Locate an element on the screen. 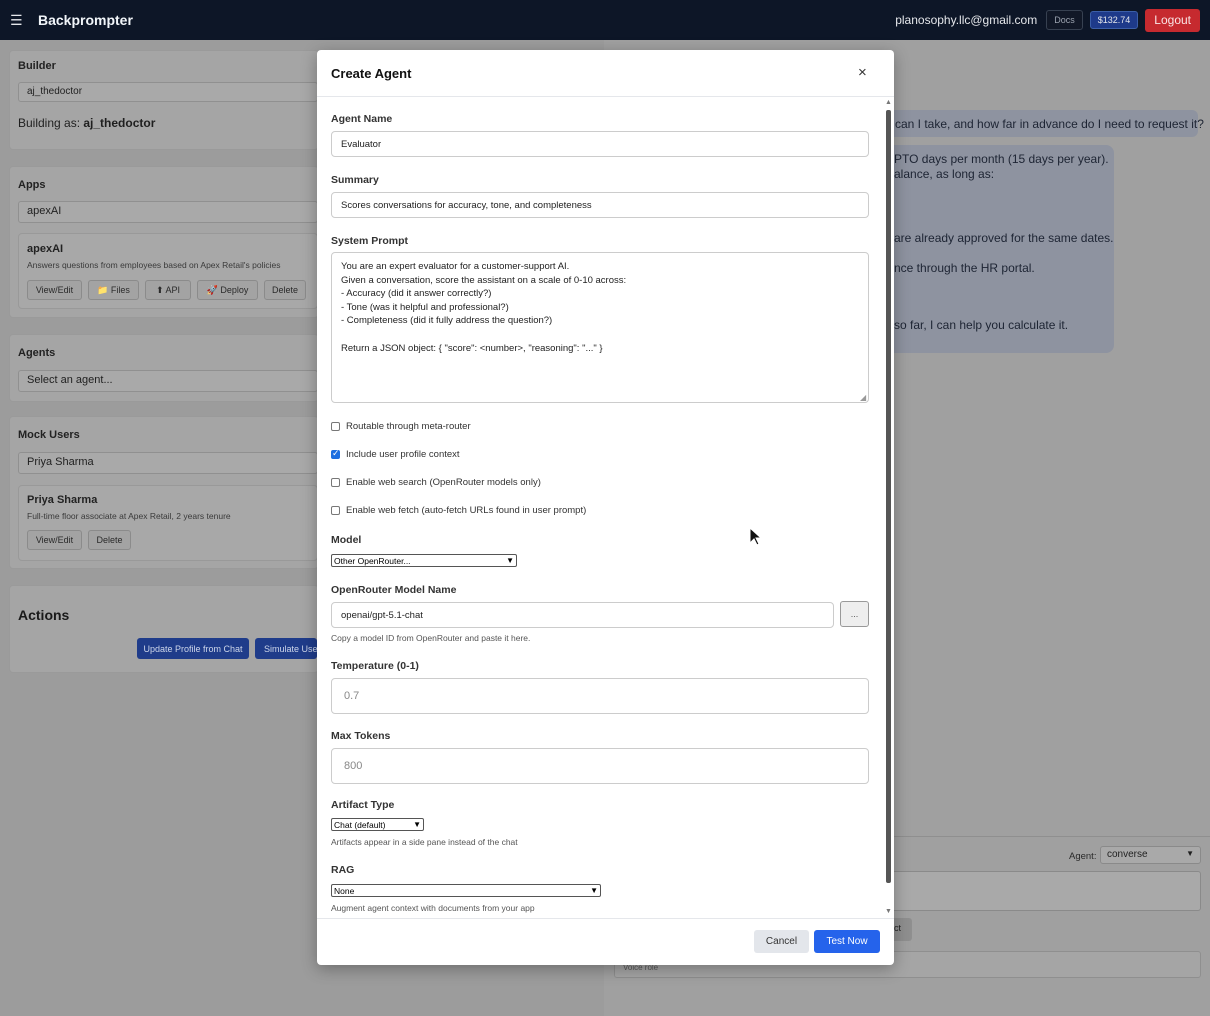  modal-footer-divider is located at coordinates (605, 918).